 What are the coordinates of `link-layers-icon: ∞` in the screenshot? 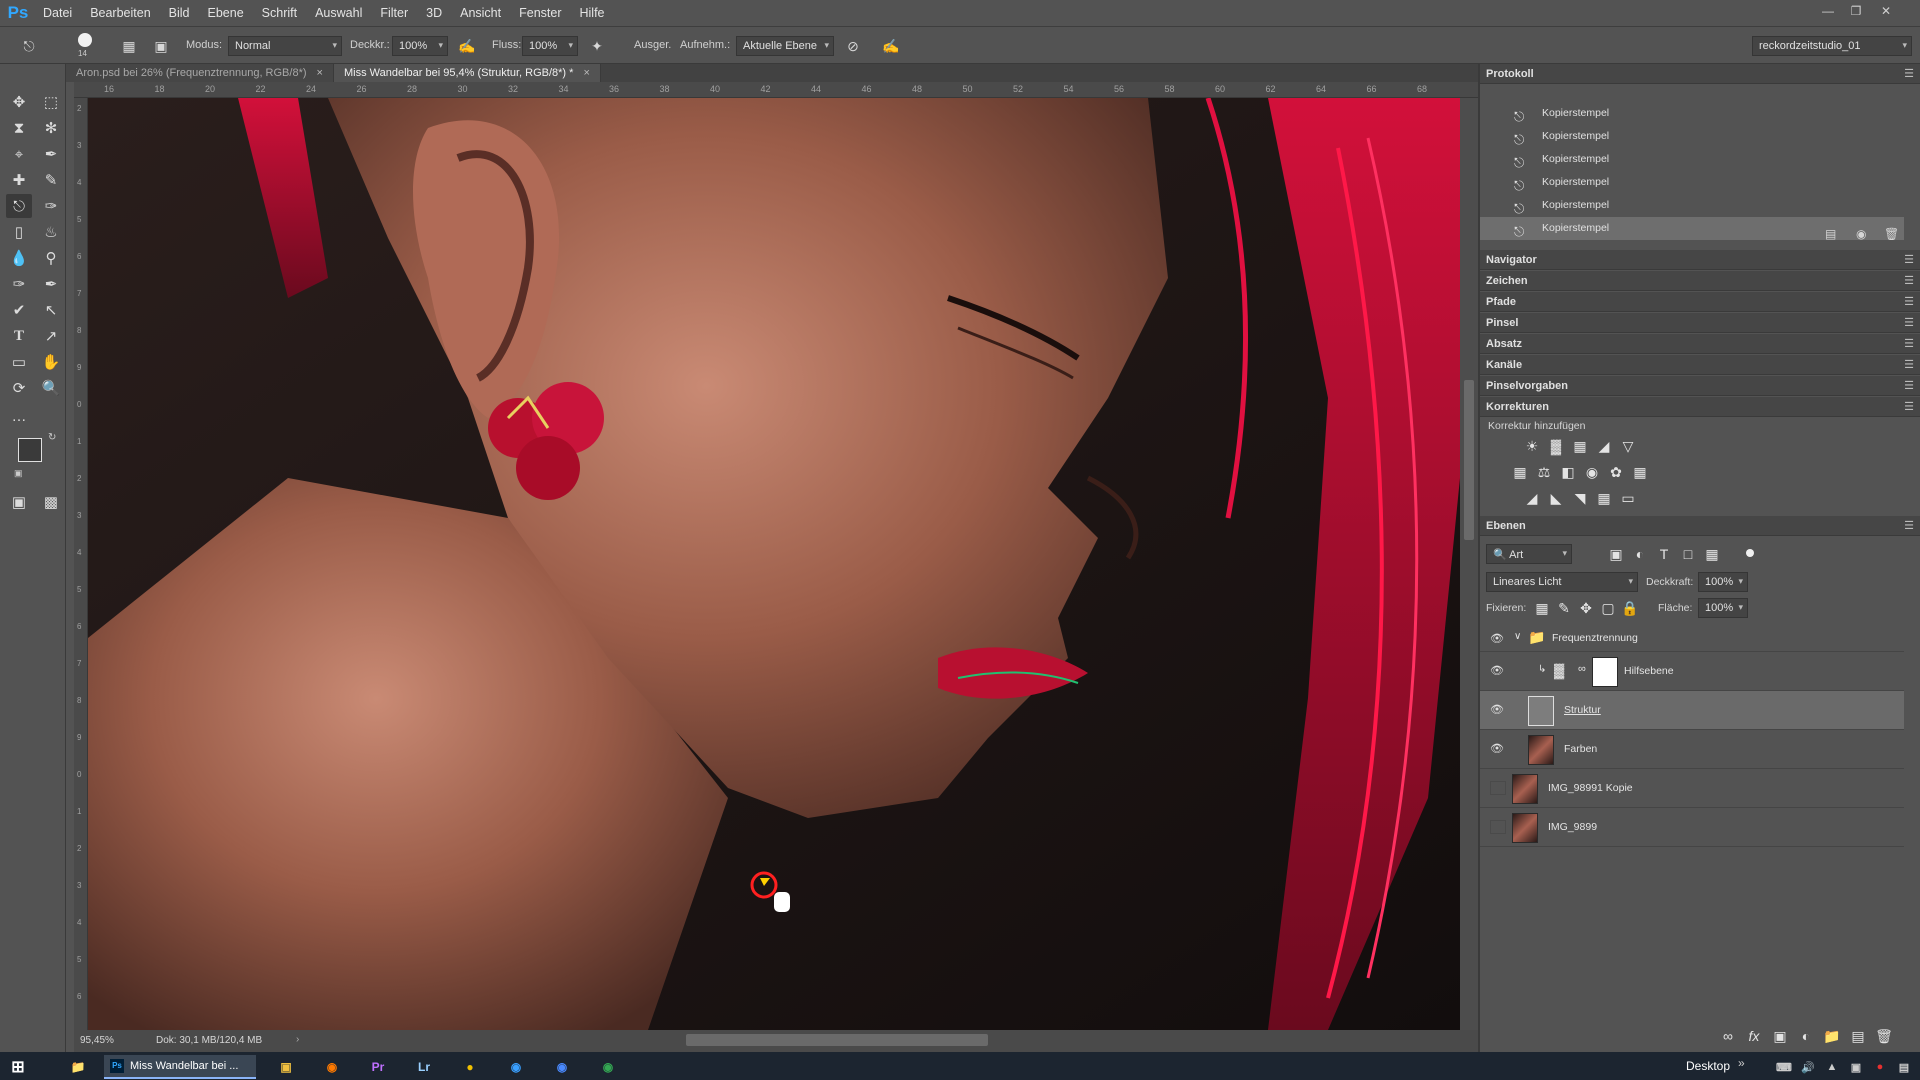 It's located at (1728, 1036).